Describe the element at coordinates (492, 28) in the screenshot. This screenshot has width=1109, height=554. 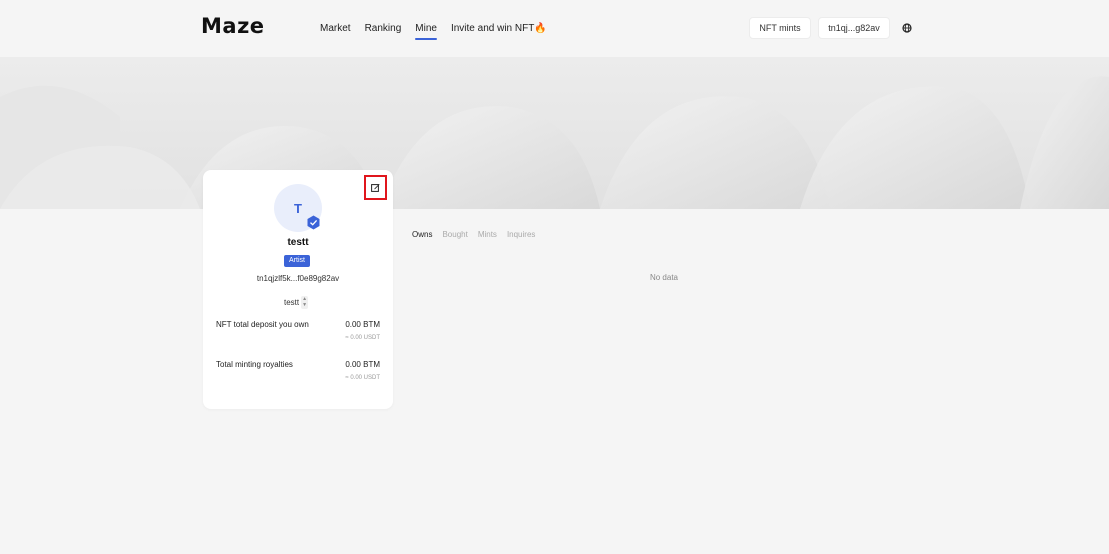
I see `nav-invite-label: Invite and win NFT` at that location.